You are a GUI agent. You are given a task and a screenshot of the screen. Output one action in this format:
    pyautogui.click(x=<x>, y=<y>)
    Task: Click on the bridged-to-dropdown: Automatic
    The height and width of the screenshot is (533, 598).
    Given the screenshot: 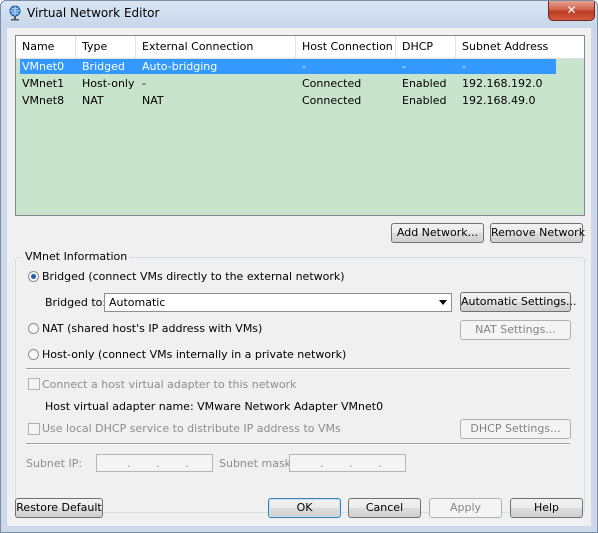 What is the action you would take?
    pyautogui.click(x=278, y=302)
    